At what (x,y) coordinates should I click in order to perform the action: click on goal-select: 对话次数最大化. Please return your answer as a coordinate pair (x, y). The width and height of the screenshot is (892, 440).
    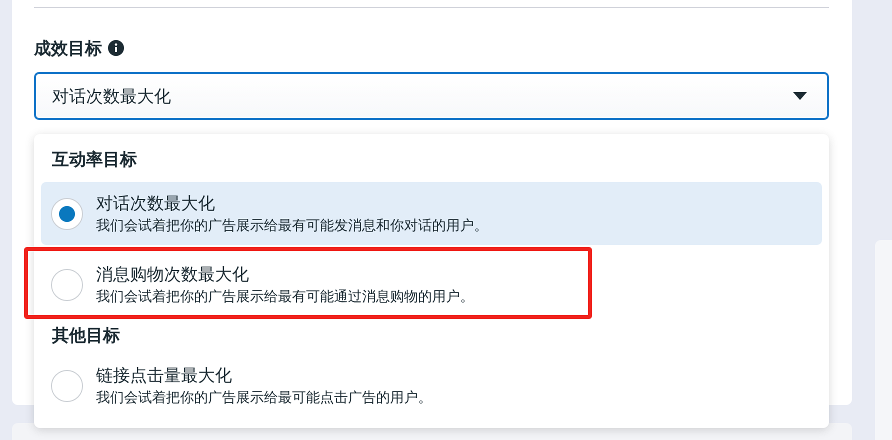
    Looking at the image, I should click on (431, 96).